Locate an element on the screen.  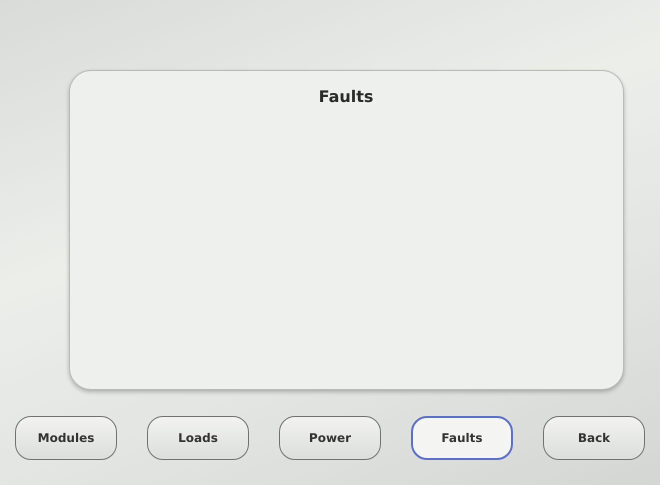
panel-title: Faults is located at coordinates (346, 97).